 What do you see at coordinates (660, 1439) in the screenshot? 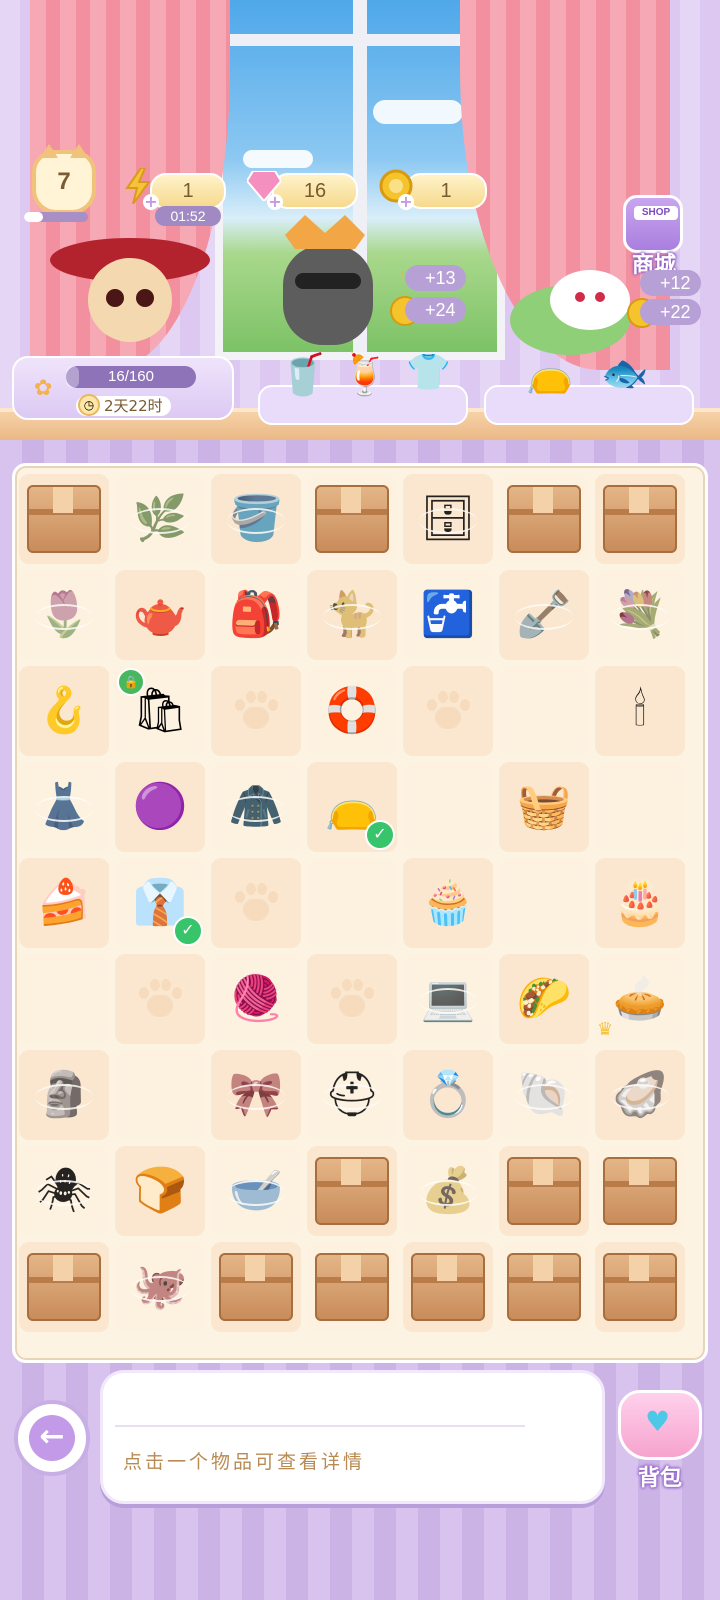
I see `backpack-button: 背包` at bounding box center [660, 1439].